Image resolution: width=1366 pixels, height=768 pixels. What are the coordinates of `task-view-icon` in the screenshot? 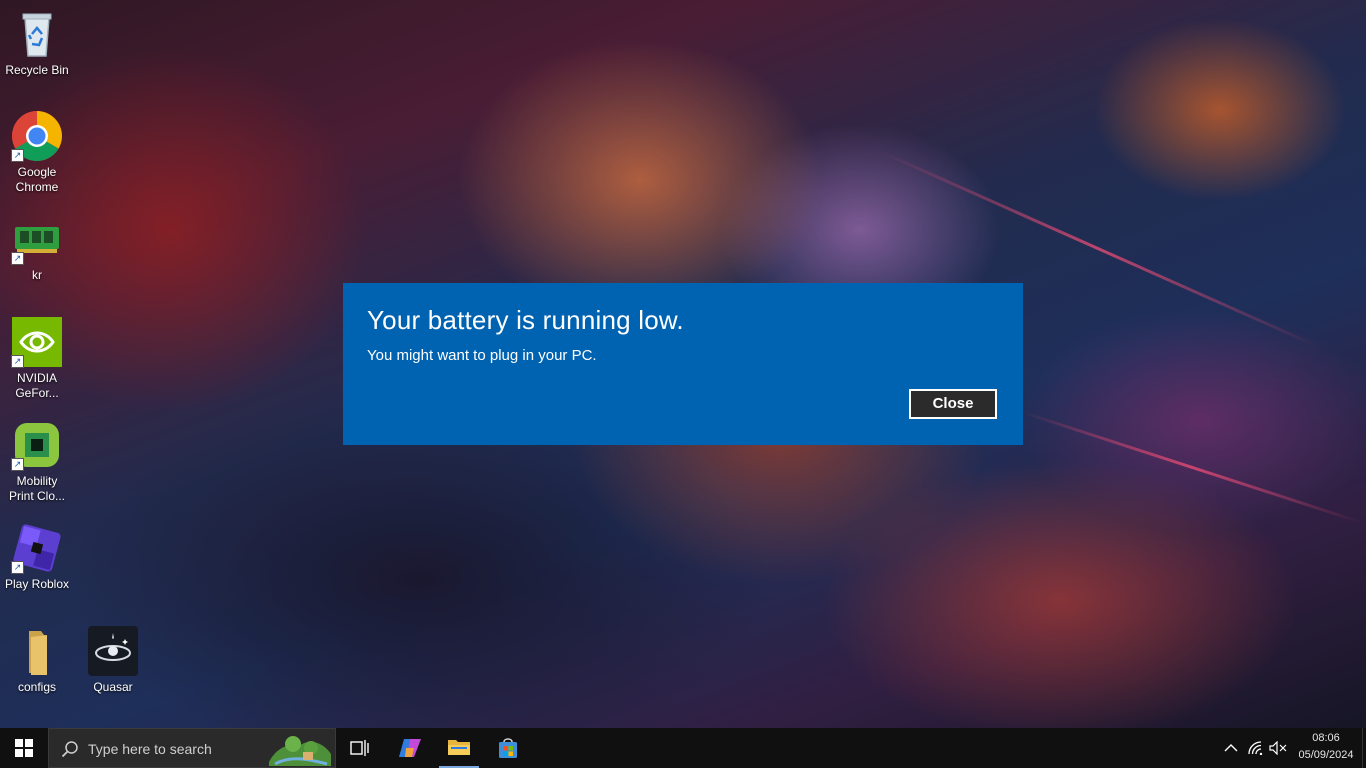 It's located at (359, 748).